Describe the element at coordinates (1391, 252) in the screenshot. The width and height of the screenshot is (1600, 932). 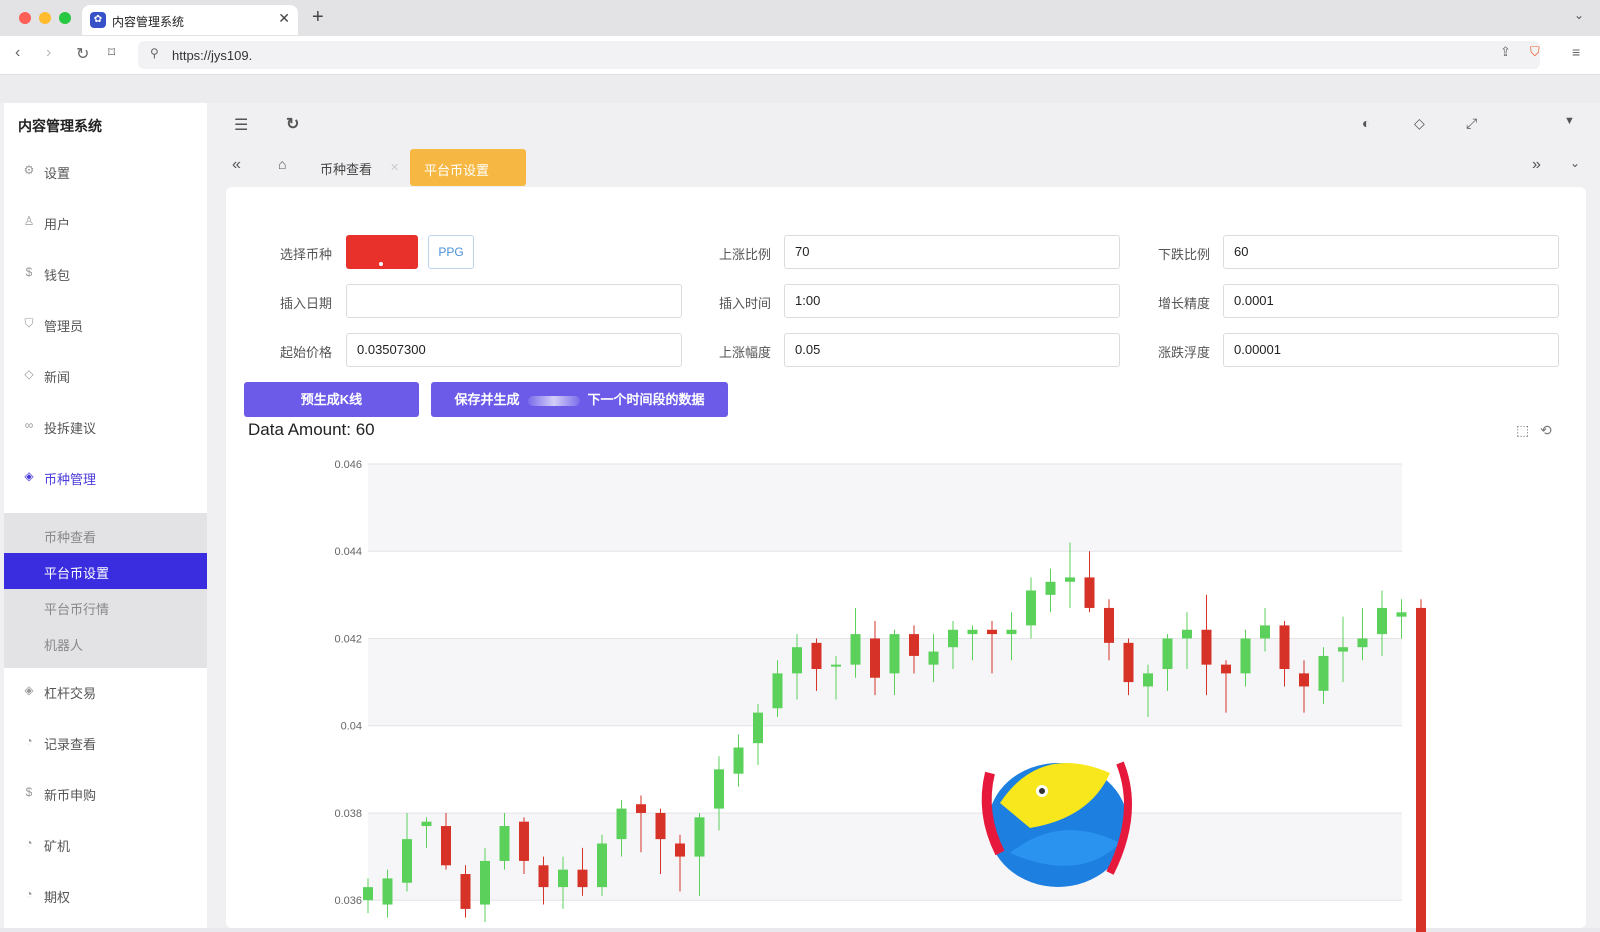
I see `down-ratio-input: 60` at that location.